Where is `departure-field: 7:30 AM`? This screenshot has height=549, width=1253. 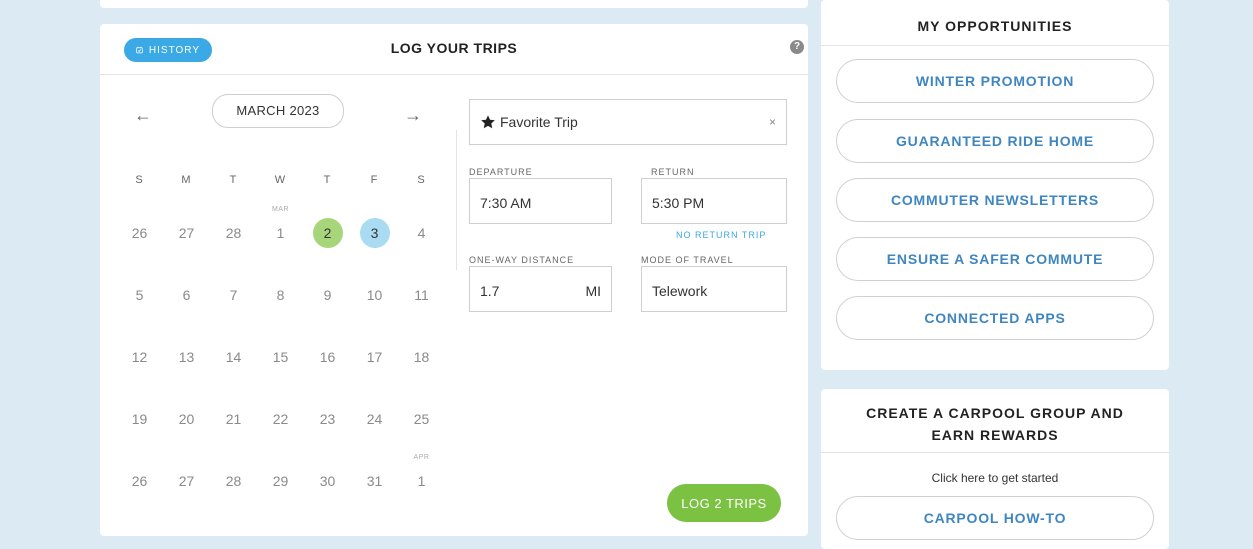
departure-field: 7:30 AM is located at coordinates (540, 201).